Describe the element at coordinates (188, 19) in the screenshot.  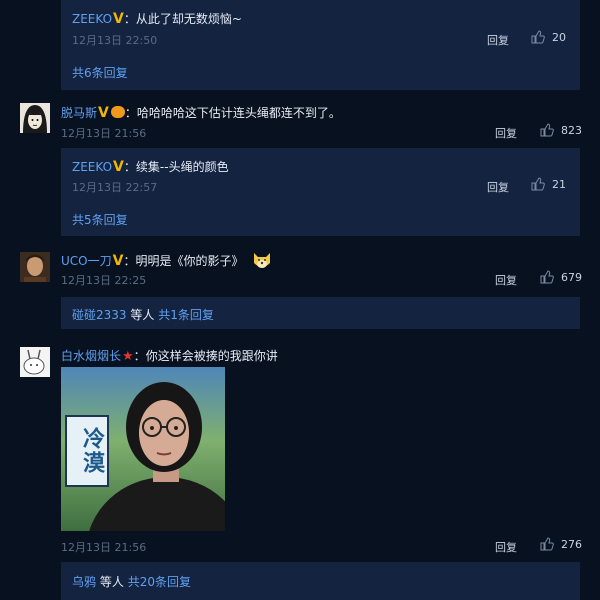
I see `reply-text: 从此了却无数烦恼~` at that location.